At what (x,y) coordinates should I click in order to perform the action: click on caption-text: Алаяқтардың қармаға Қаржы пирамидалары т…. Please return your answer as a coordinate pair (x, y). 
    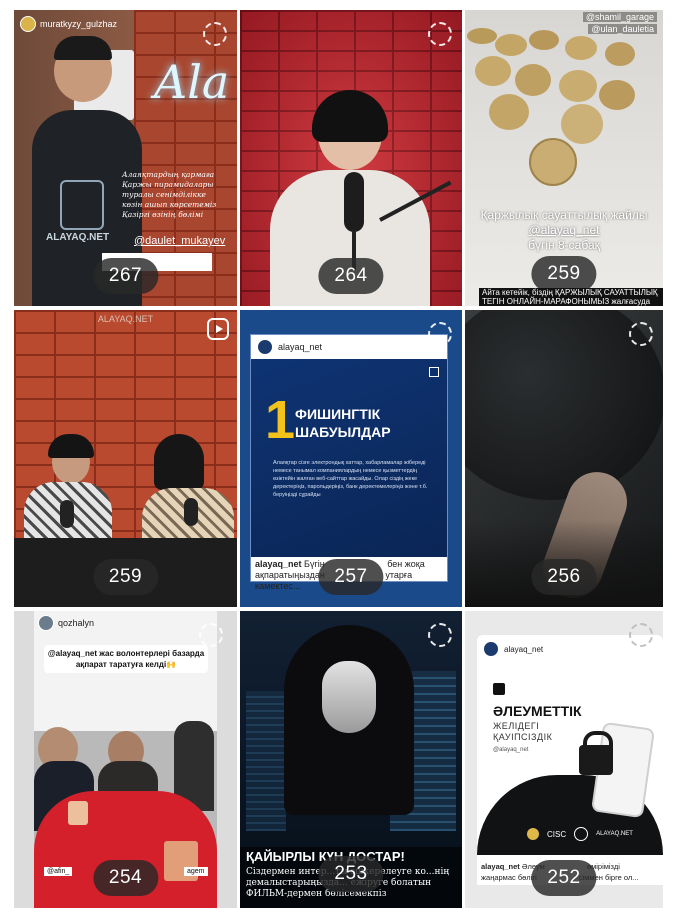
    Looking at the image, I should click on (177, 195).